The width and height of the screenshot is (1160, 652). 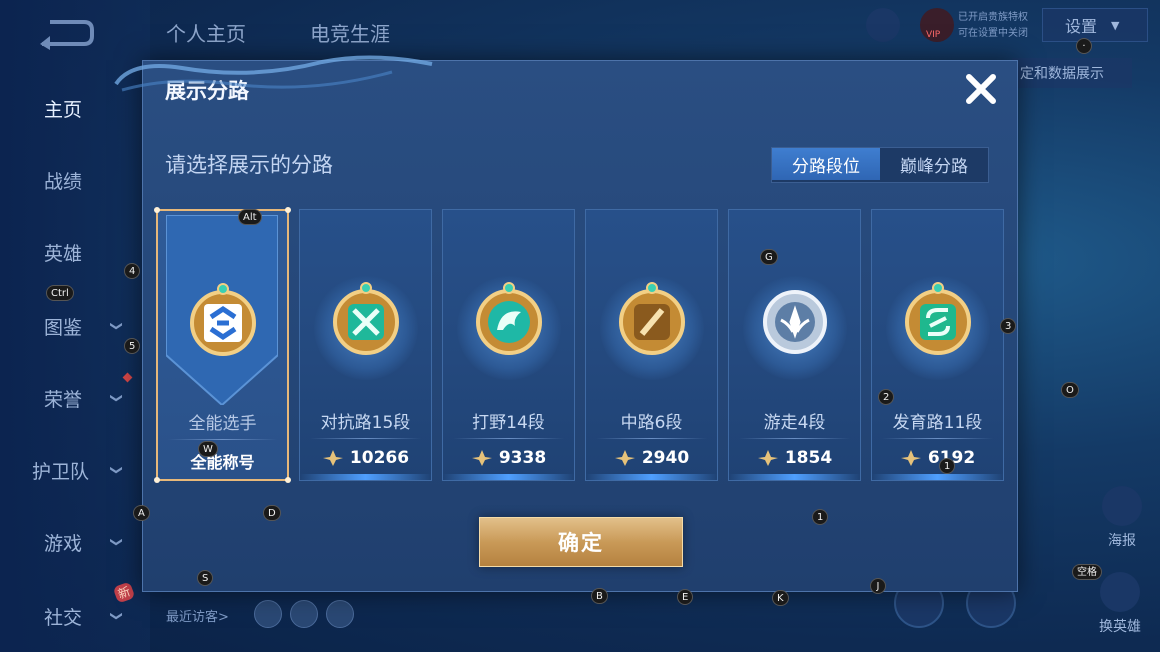 I want to click on lane-score: 10266, so click(x=379, y=458).